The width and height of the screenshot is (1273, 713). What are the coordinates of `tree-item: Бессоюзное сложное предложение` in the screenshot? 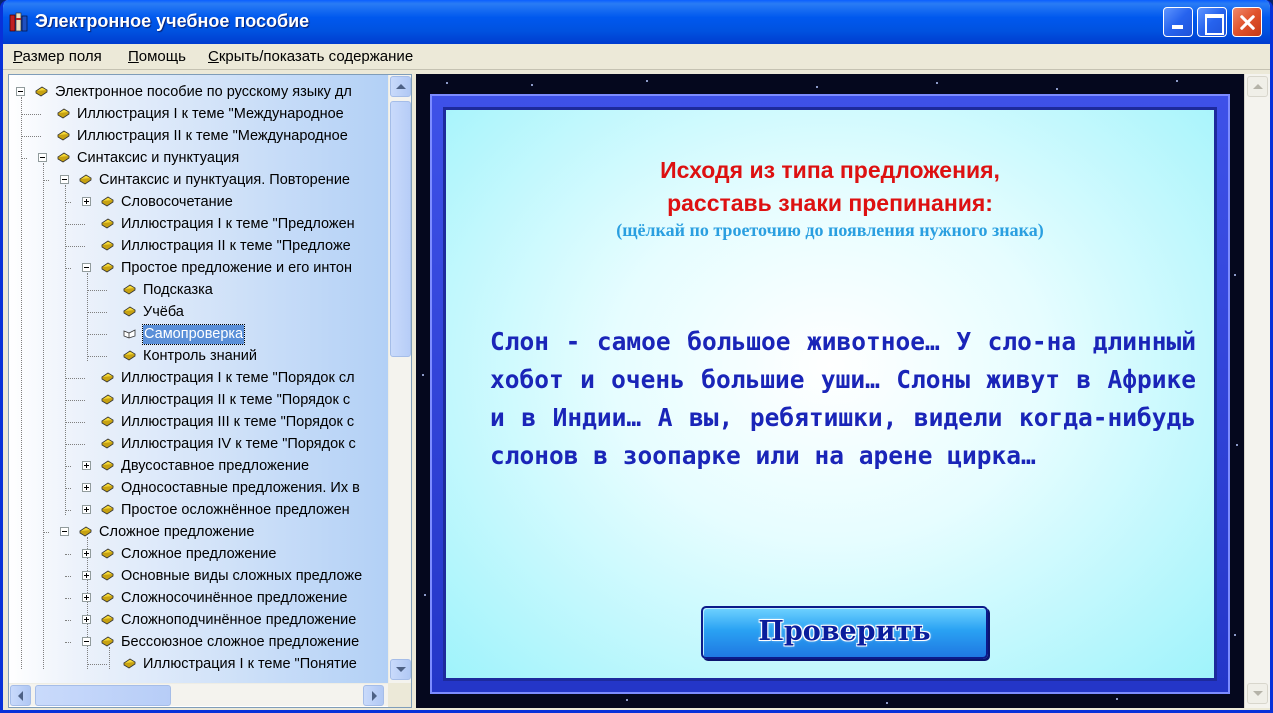 It's located at (198, 642).